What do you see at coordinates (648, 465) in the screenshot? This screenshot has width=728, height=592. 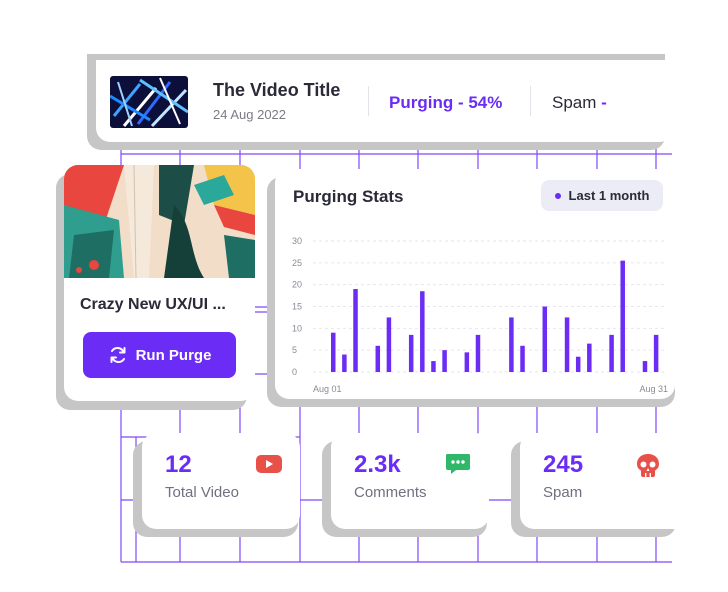 I see `skull-icon` at bounding box center [648, 465].